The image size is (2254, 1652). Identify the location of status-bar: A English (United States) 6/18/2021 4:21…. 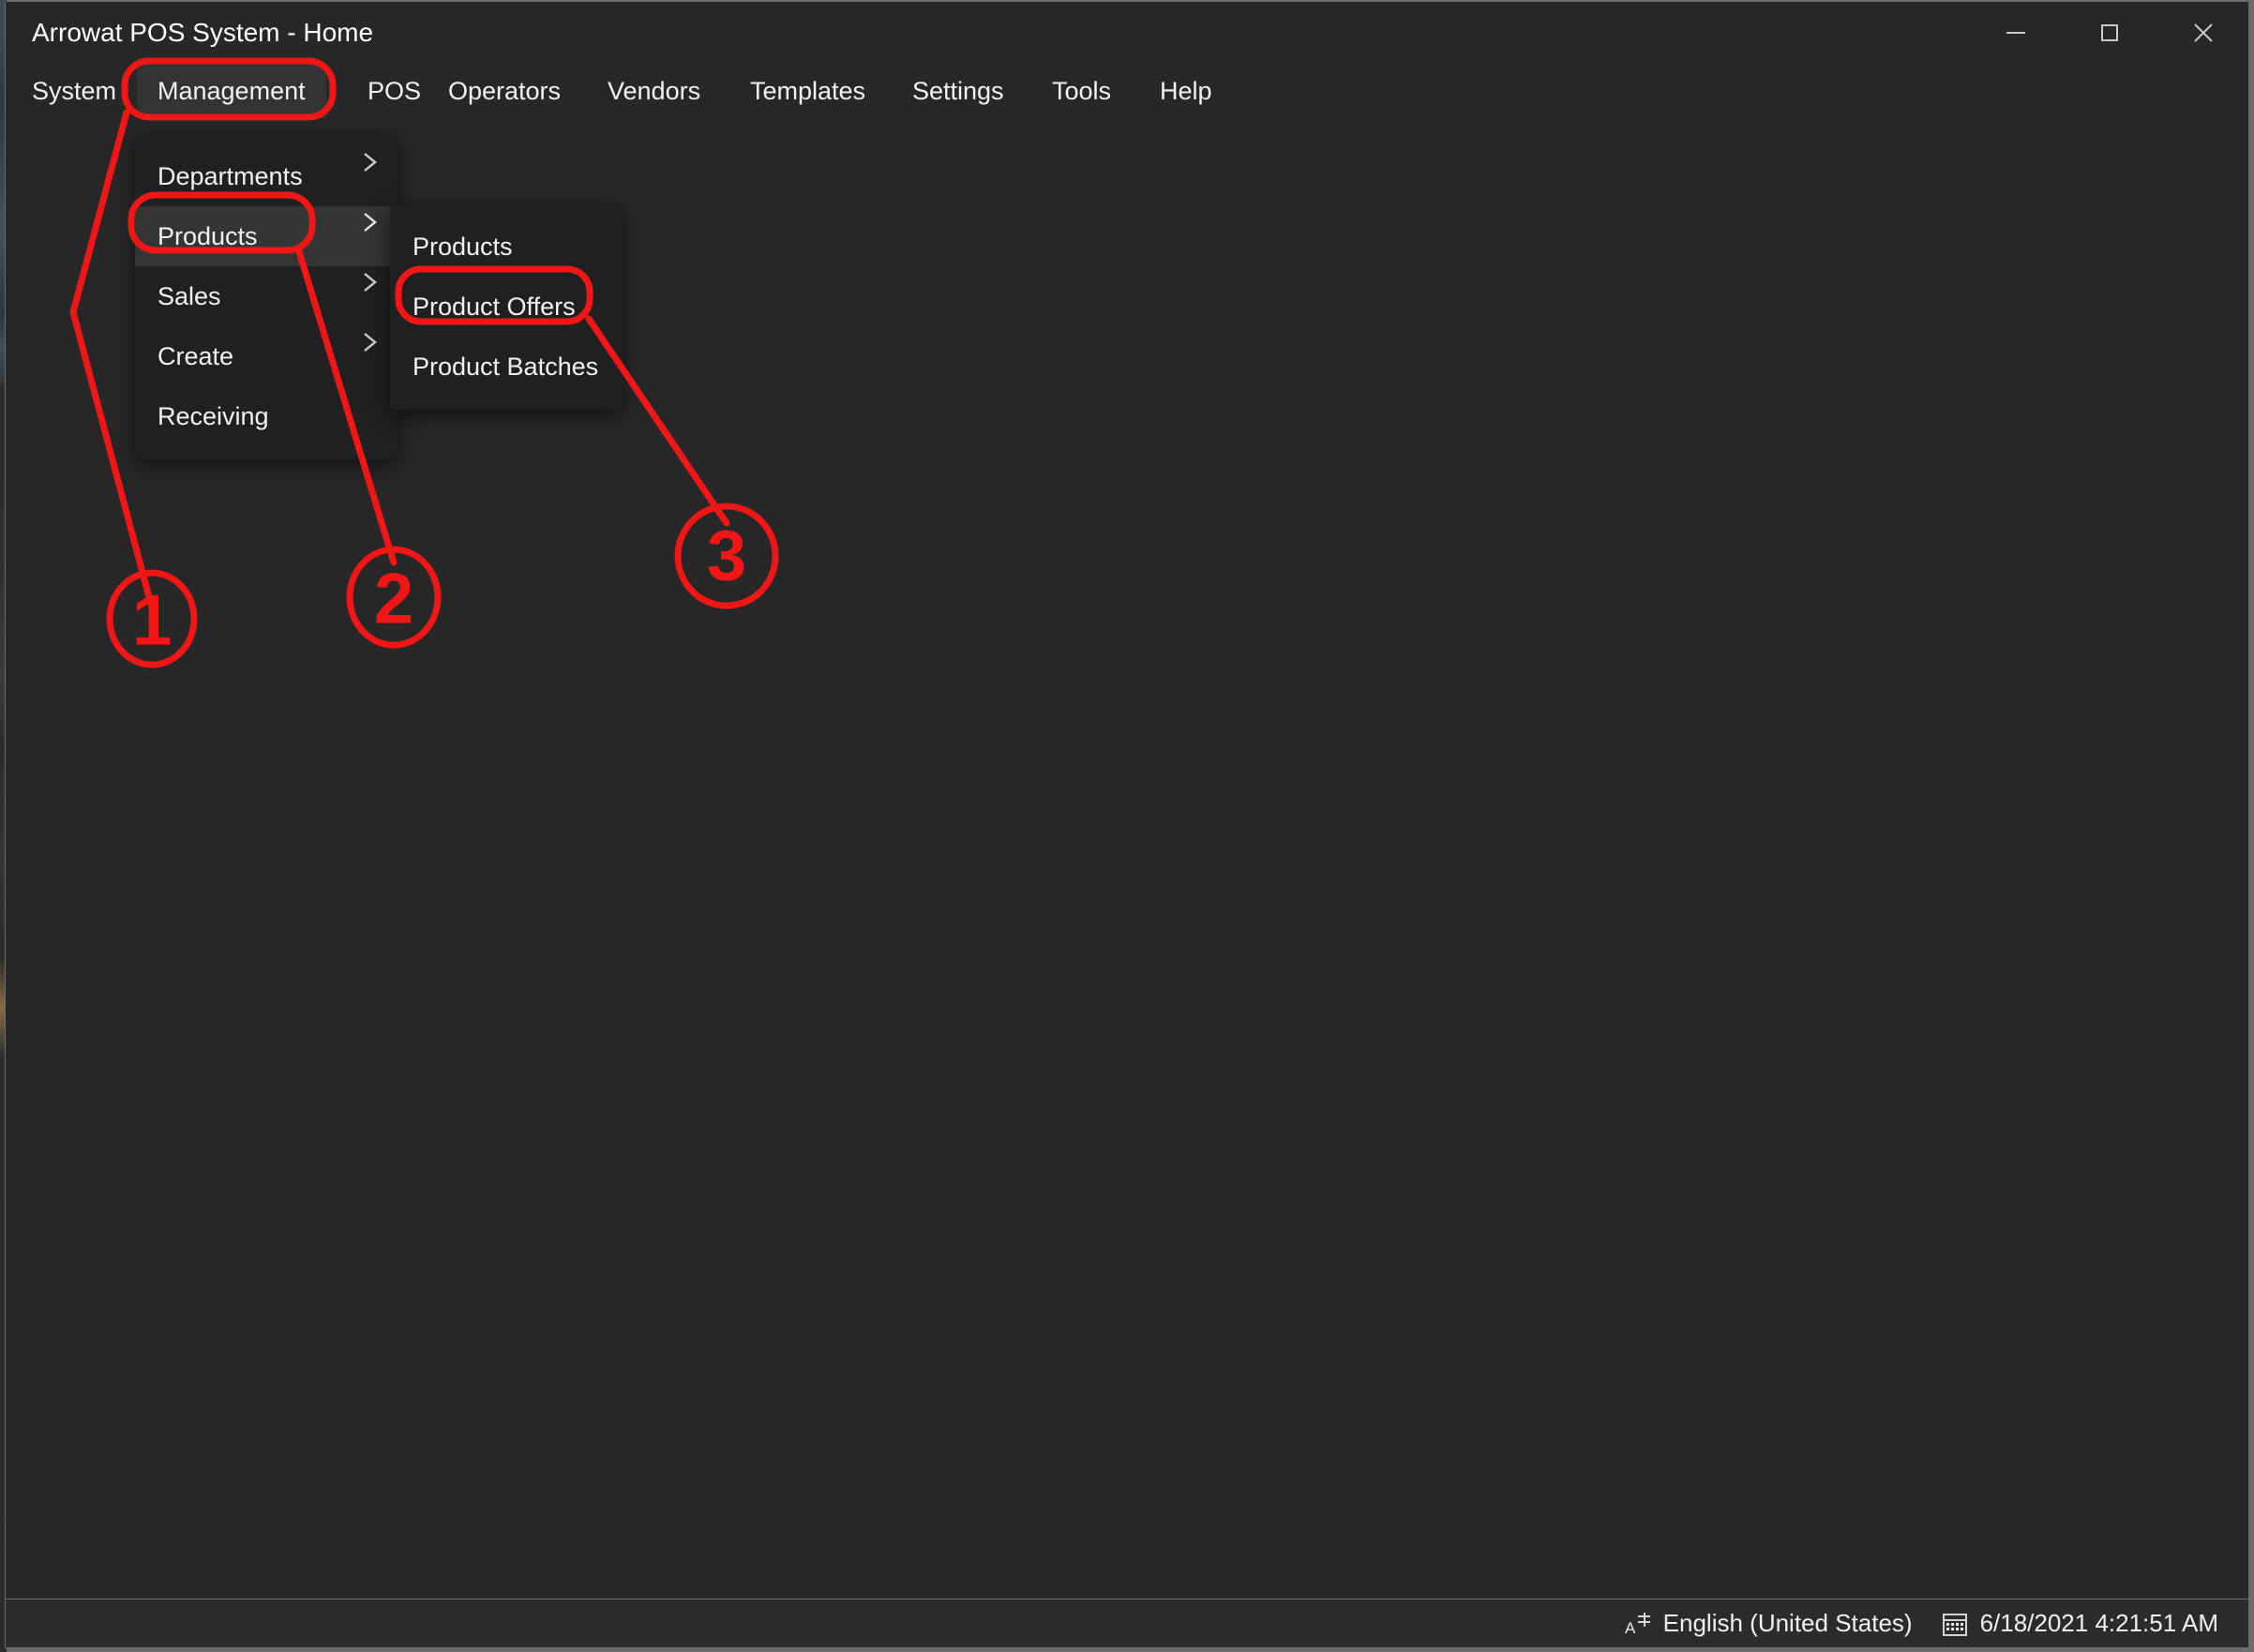
(1127, 1623).